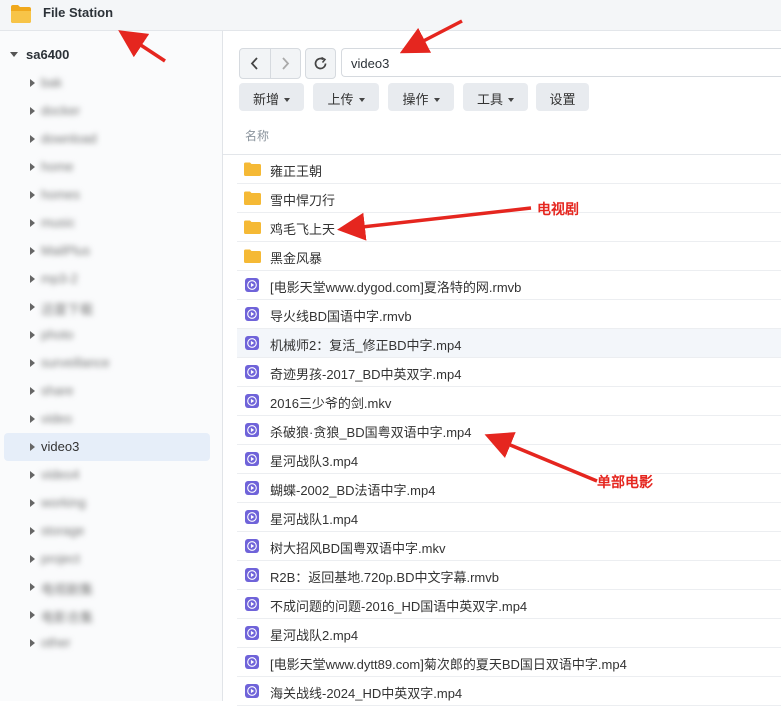  I want to click on file-name: 导火线BD国语中字.rmvb, so click(341, 316).